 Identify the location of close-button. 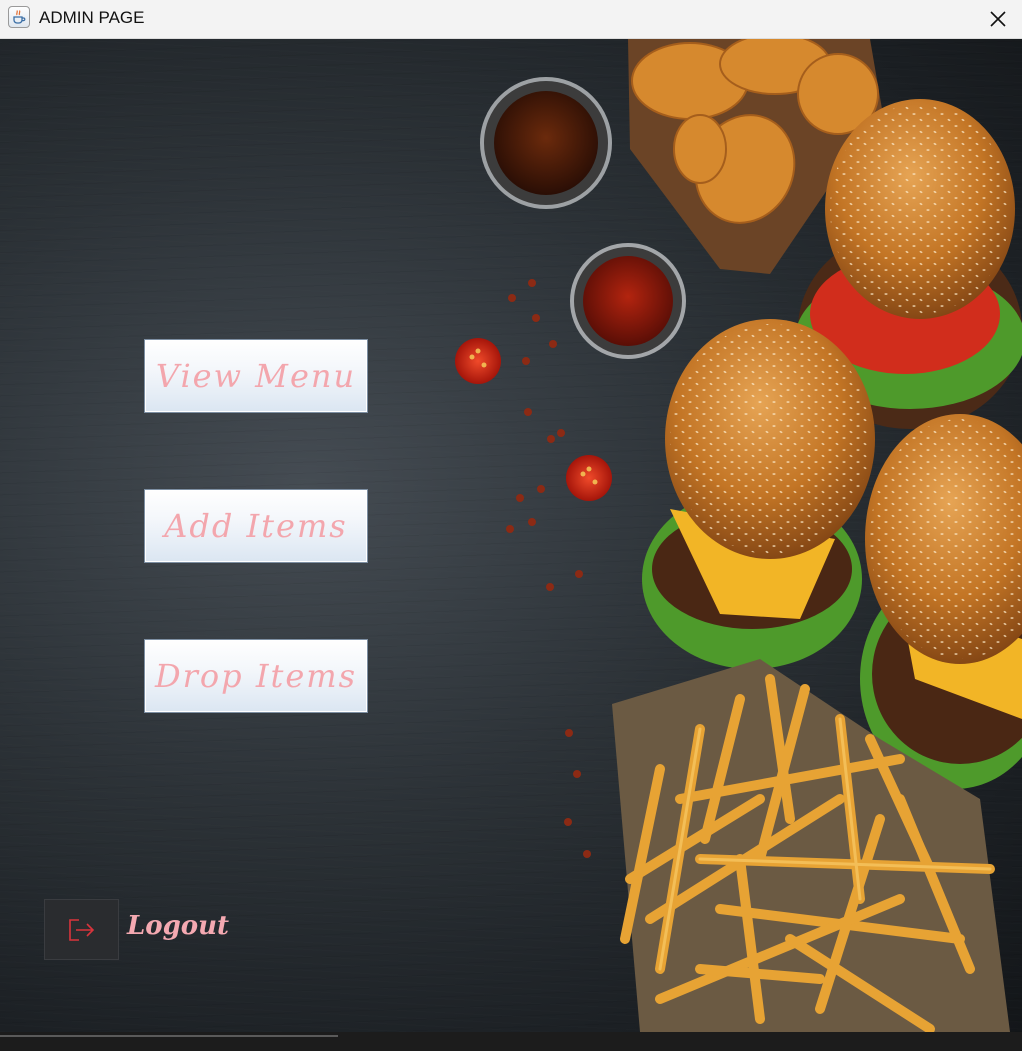
(998, 19).